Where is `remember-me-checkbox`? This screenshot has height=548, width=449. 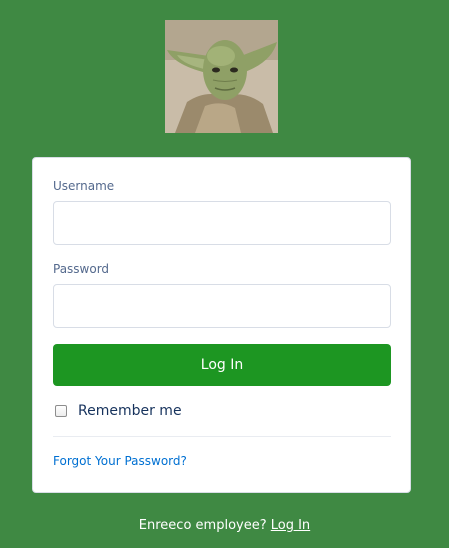
remember-me-checkbox is located at coordinates (61, 411).